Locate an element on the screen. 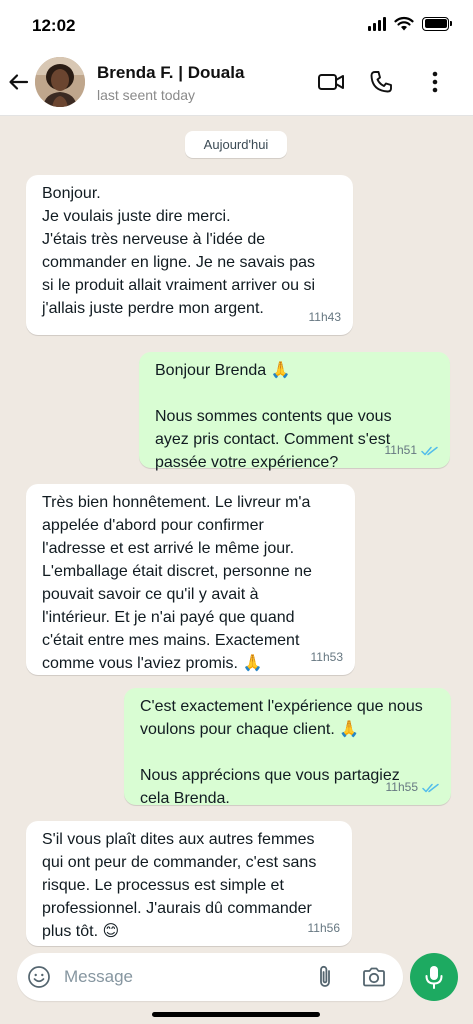 The height and width of the screenshot is (1024, 473). message-time: 11h56 is located at coordinates (323, 928).